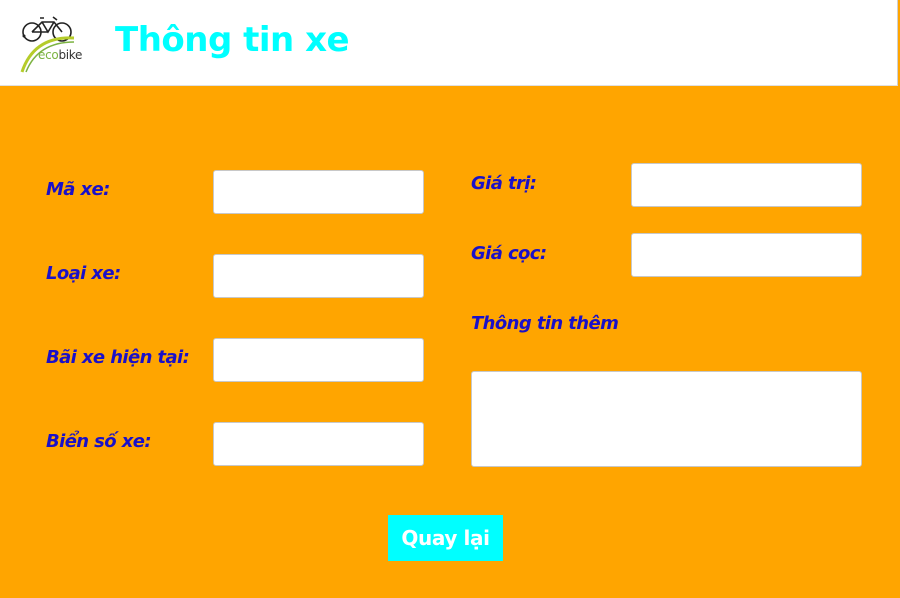 This screenshot has width=900, height=598. Describe the element at coordinates (48, 55) in the screenshot. I see `logo-text-eco: eco` at that location.